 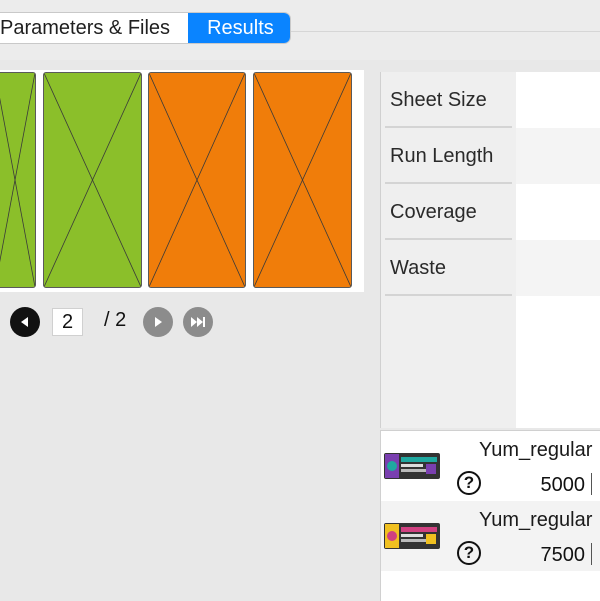 I want to click on top-bar: Parameters & Files Results, so click(x=300, y=30).